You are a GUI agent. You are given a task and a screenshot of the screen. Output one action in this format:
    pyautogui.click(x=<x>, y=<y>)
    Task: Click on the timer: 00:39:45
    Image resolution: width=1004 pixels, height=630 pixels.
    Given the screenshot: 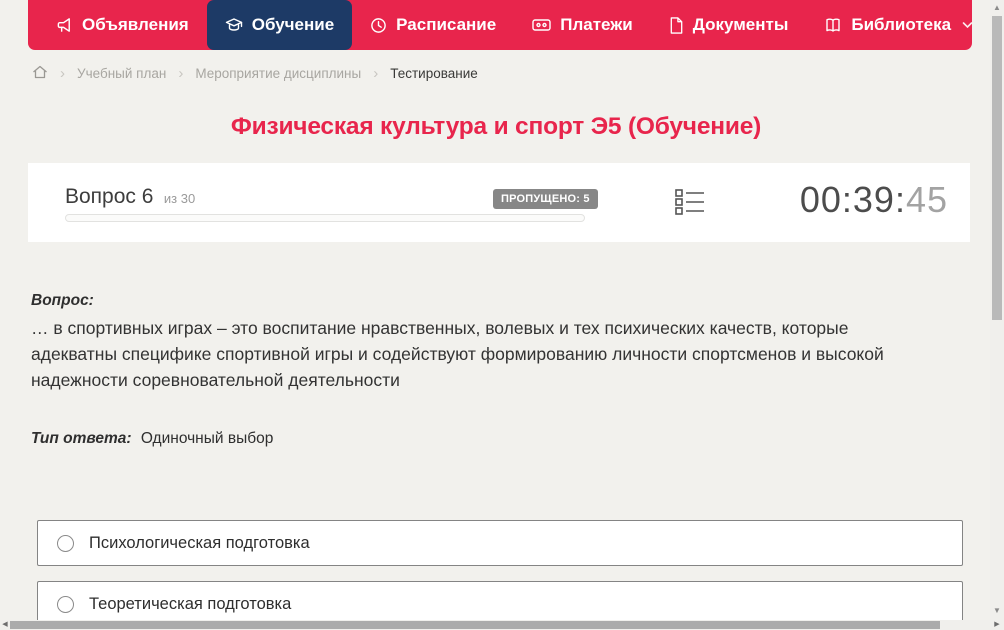 What is the action you would take?
    pyautogui.click(x=874, y=200)
    